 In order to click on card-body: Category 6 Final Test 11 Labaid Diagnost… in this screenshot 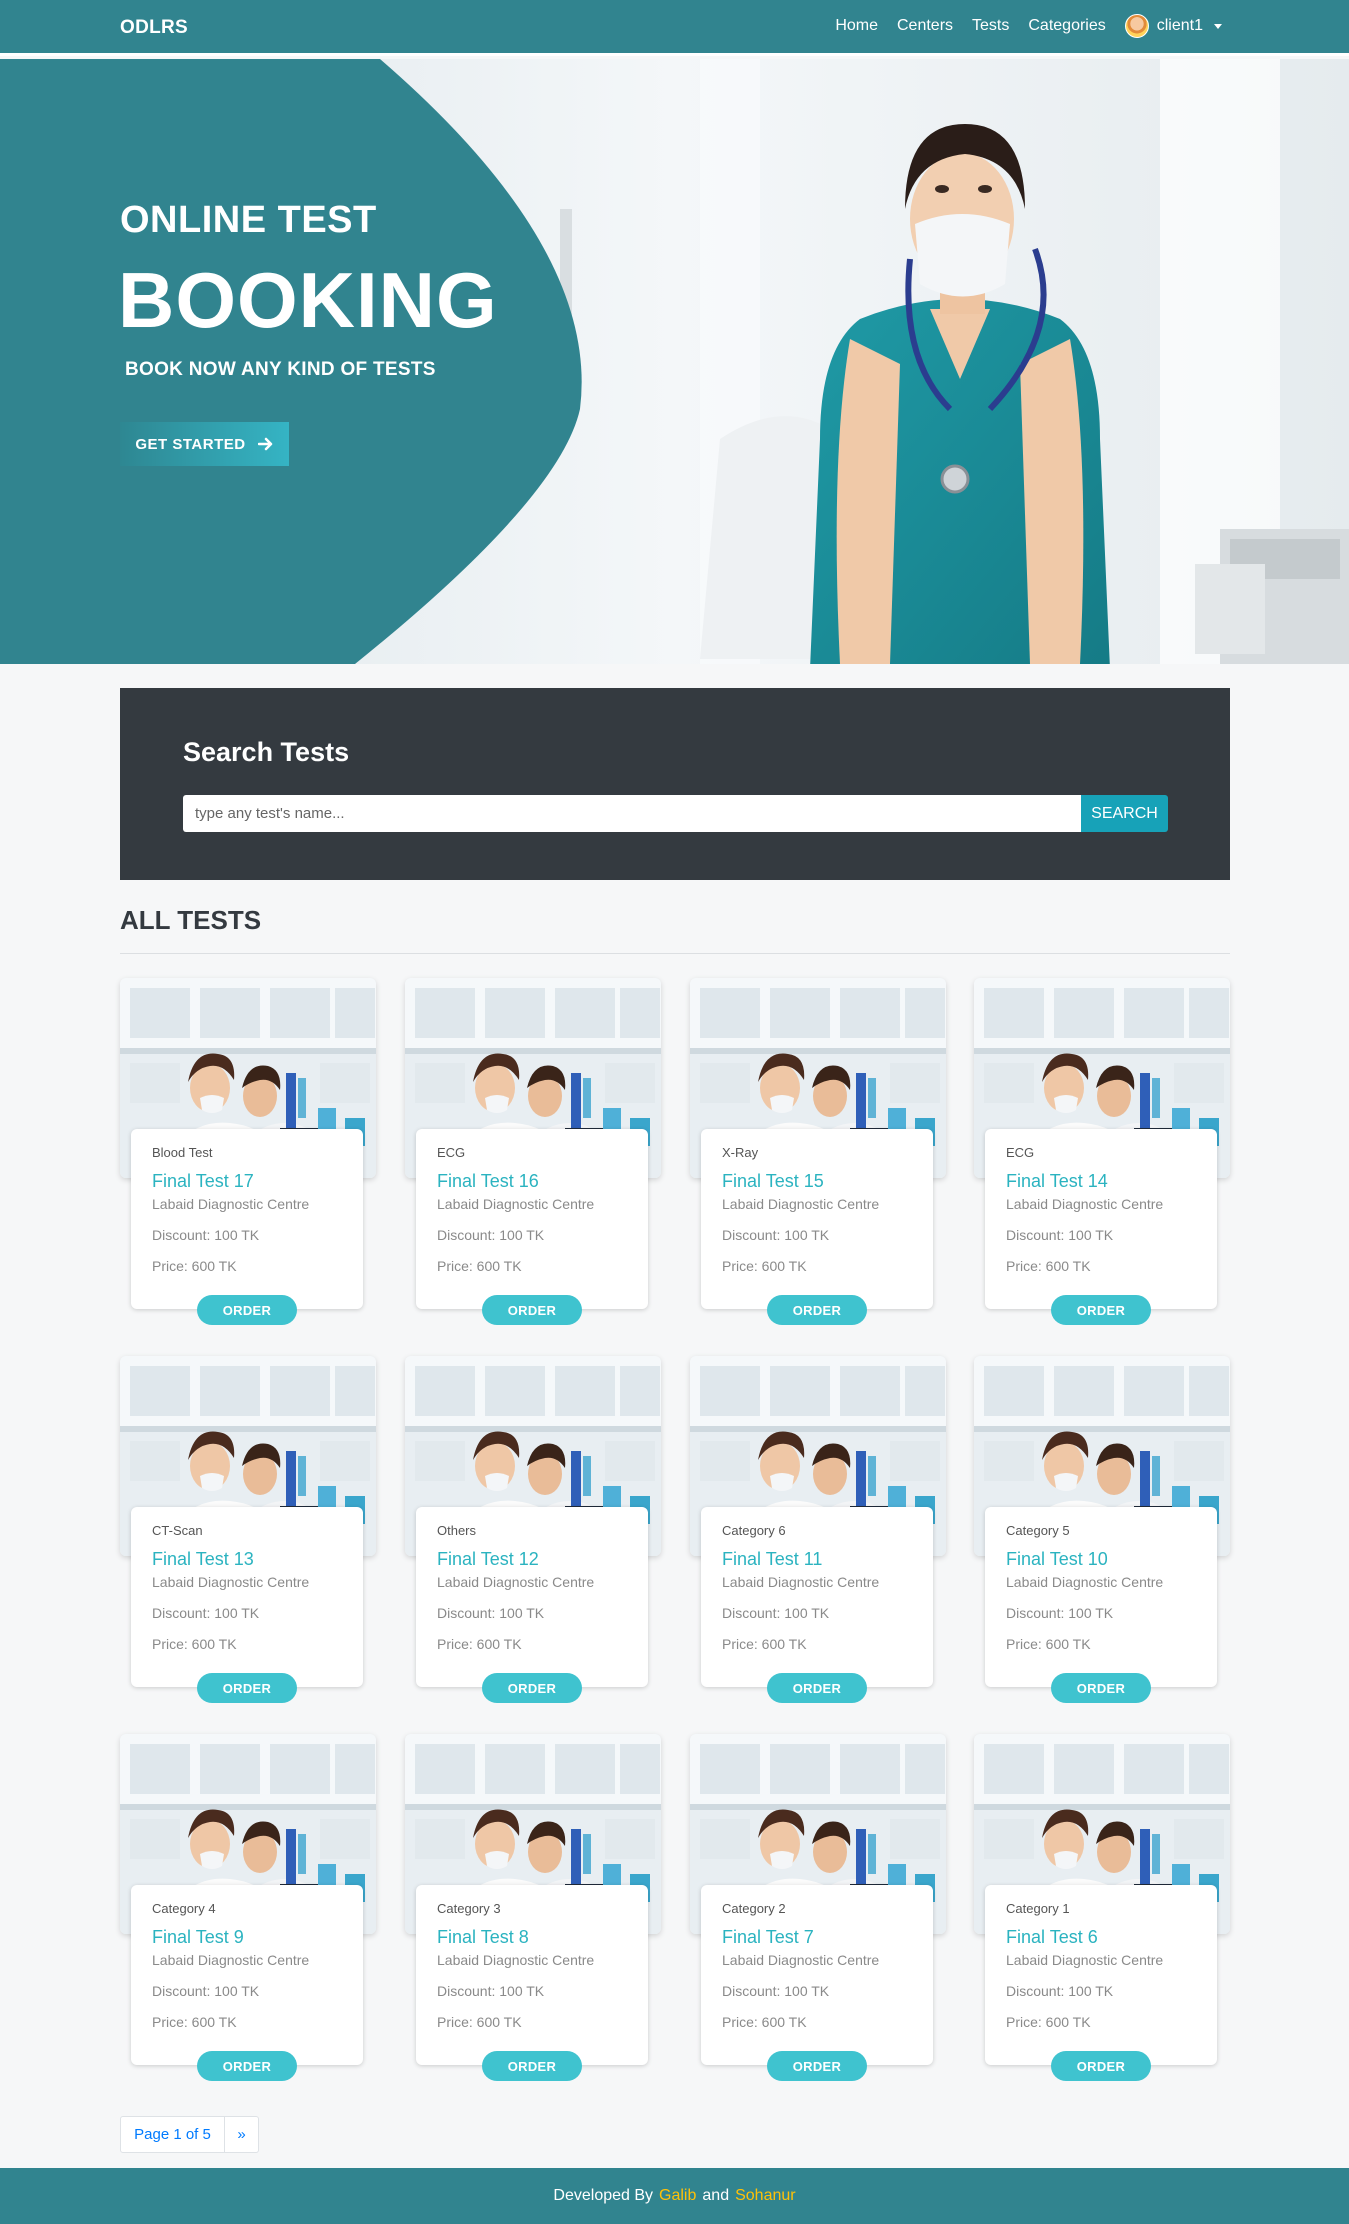, I will do `click(817, 1597)`.